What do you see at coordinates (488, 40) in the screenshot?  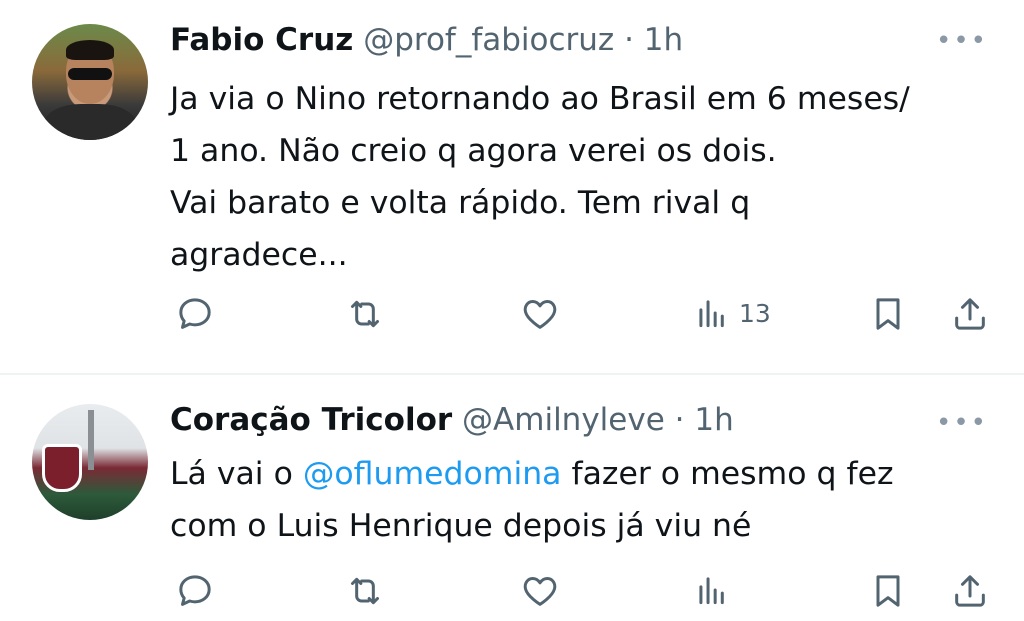 I see `author-handle: @prof_fabiocruz` at bounding box center [488, 40].